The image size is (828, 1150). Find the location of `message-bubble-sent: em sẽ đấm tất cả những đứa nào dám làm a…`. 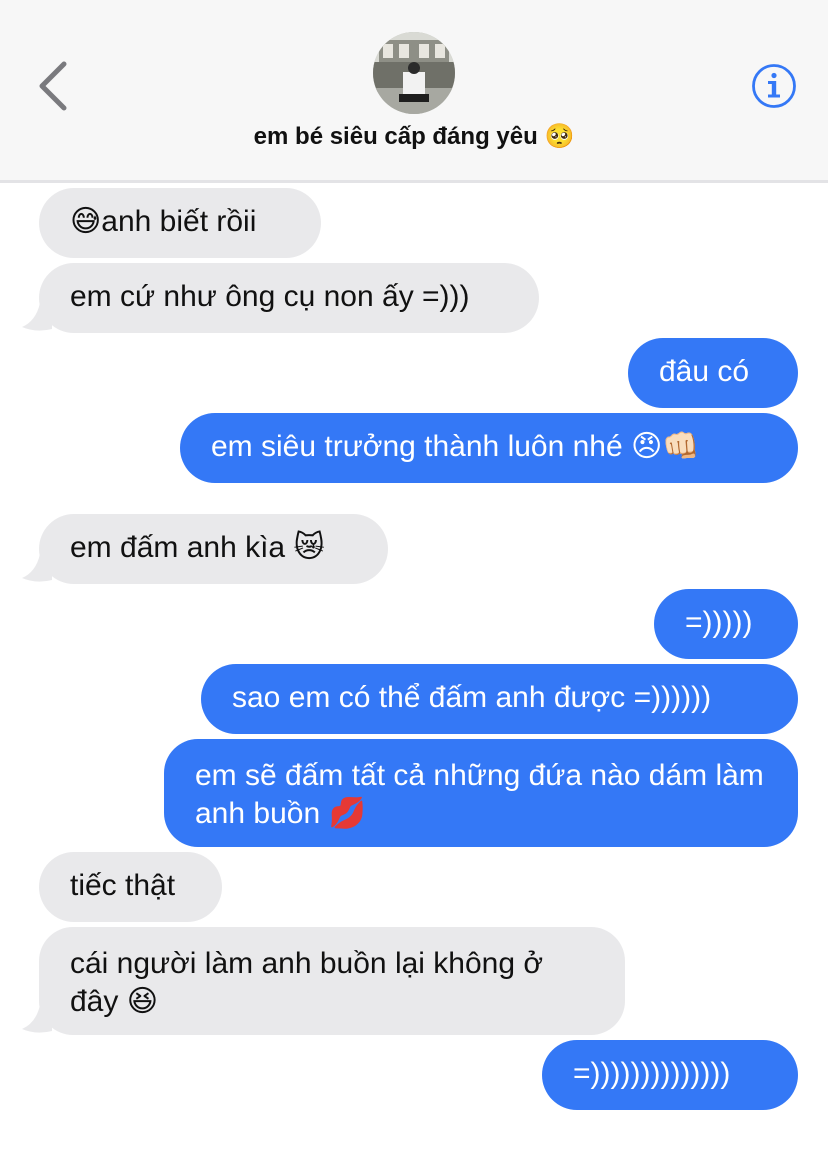

message-bubble-sent: em sẽ đấm tất cả những đứa nào dám làm a… is located at coordinates (481, 793).